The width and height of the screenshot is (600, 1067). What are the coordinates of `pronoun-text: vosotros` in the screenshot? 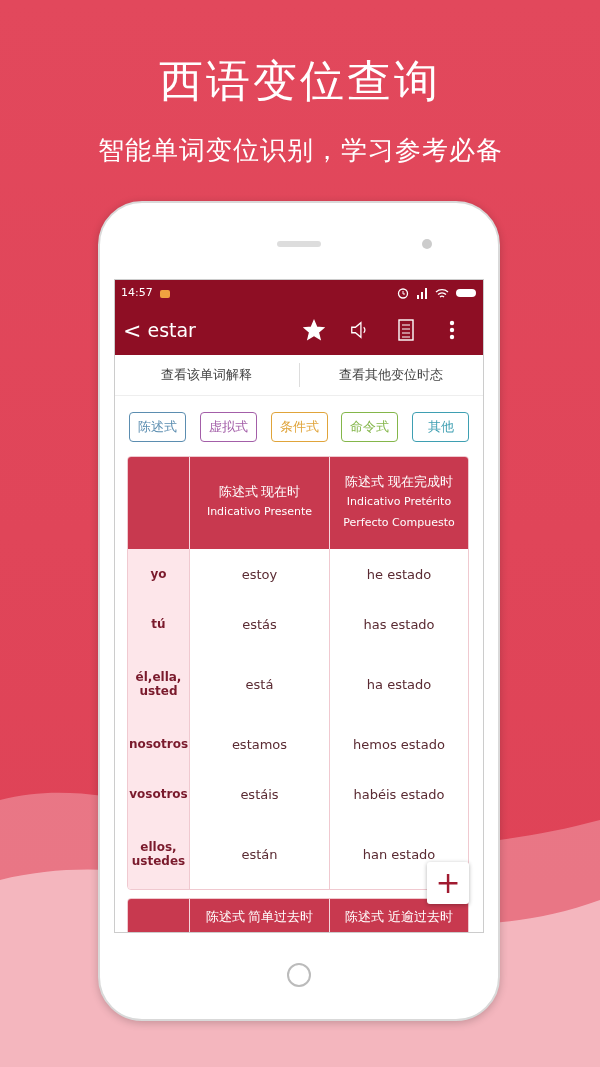 It's located at (158, 794).